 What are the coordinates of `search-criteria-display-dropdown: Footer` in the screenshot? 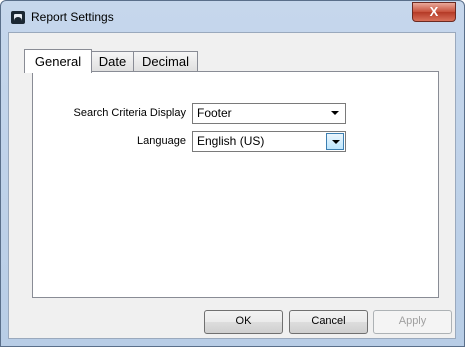 It's located at (269, 113).